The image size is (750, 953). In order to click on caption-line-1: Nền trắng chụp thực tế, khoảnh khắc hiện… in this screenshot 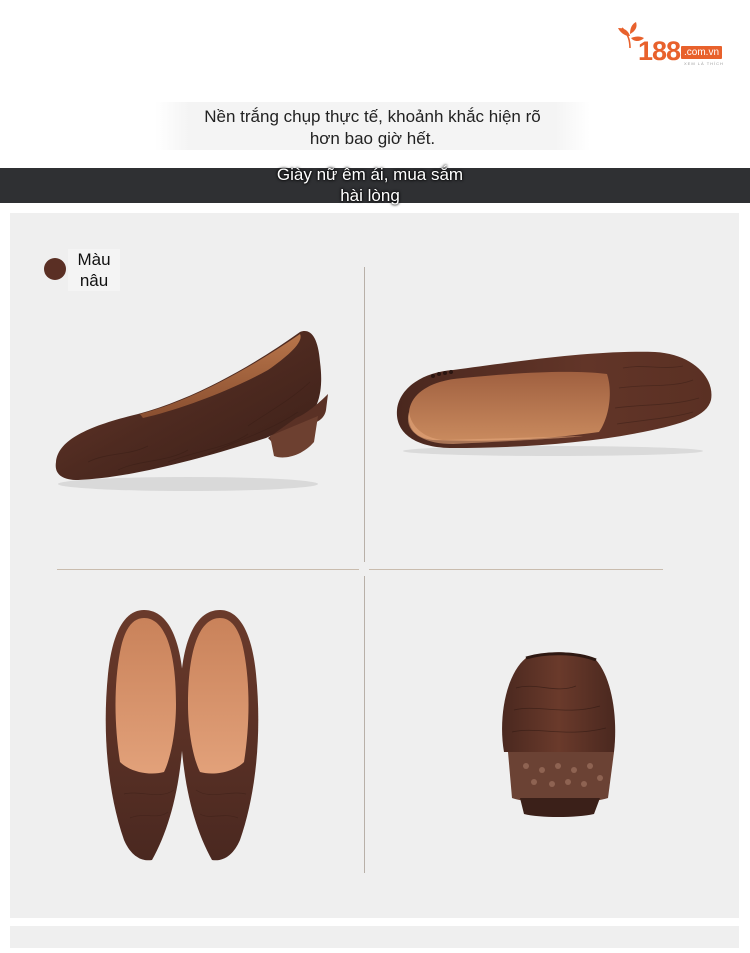, I will do `click(372, 116)`.